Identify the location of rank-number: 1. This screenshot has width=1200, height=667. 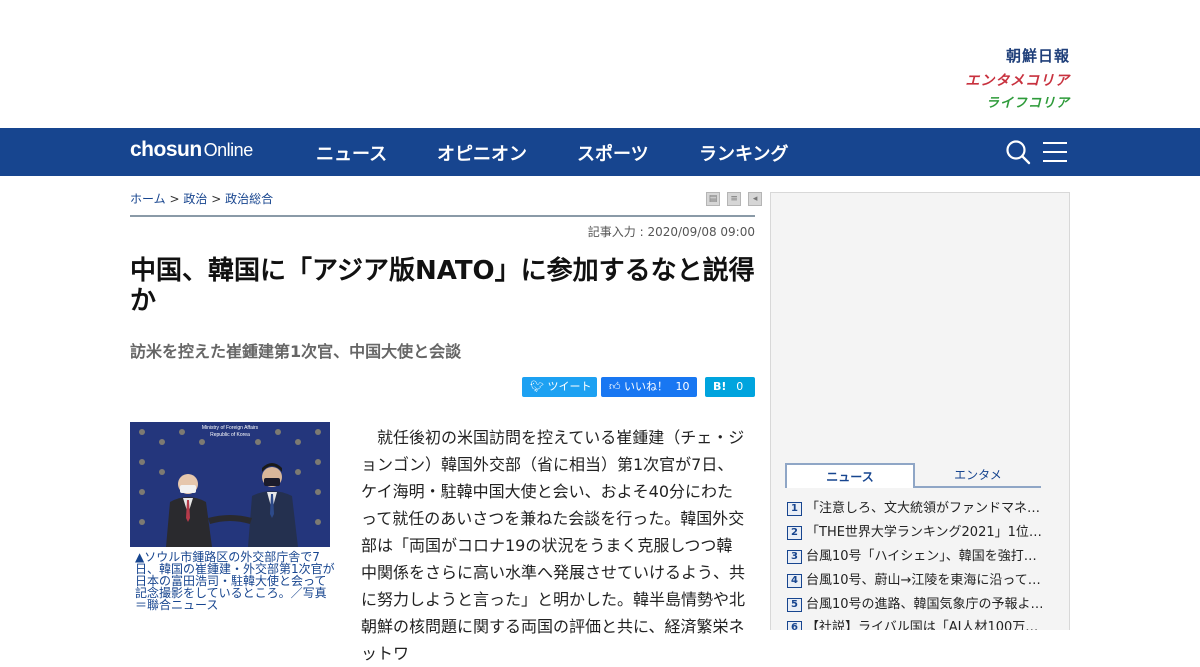
(794, 509).